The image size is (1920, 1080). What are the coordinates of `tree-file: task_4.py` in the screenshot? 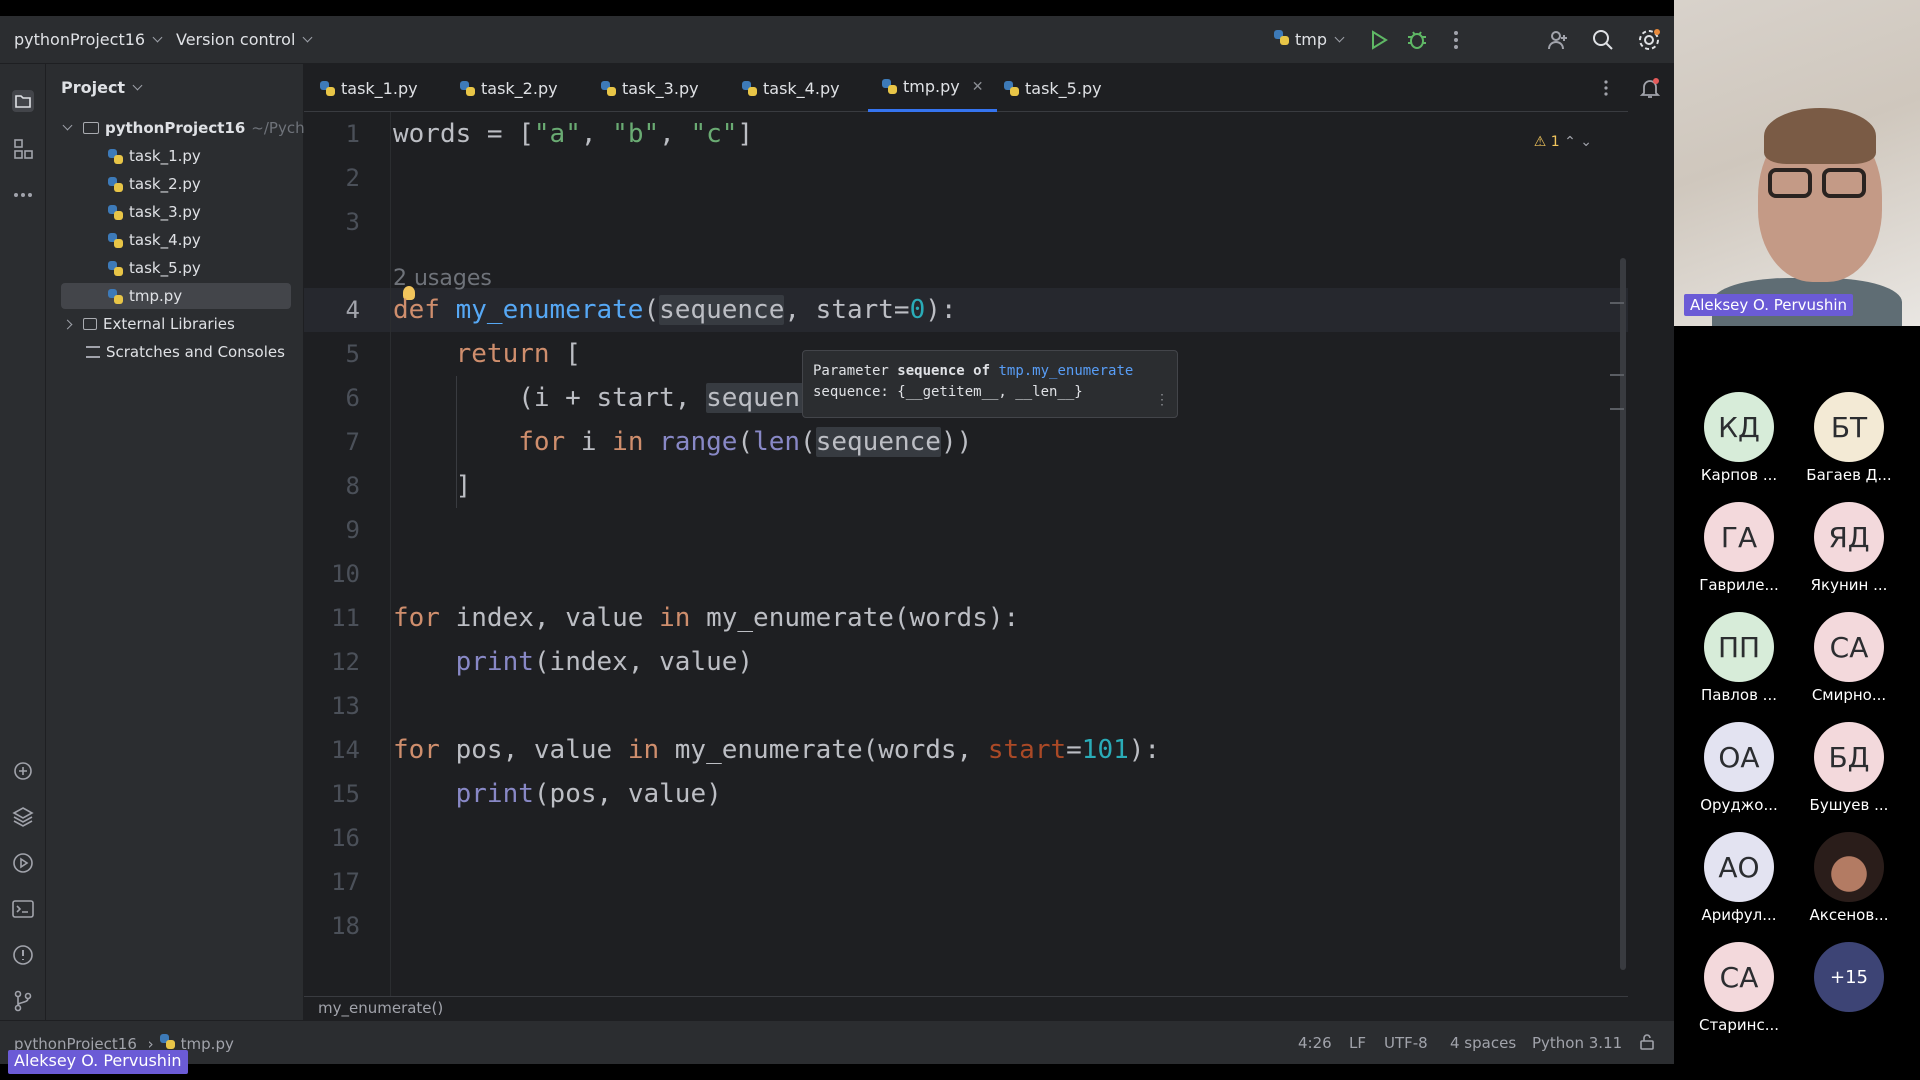 It's located at (154, 240).